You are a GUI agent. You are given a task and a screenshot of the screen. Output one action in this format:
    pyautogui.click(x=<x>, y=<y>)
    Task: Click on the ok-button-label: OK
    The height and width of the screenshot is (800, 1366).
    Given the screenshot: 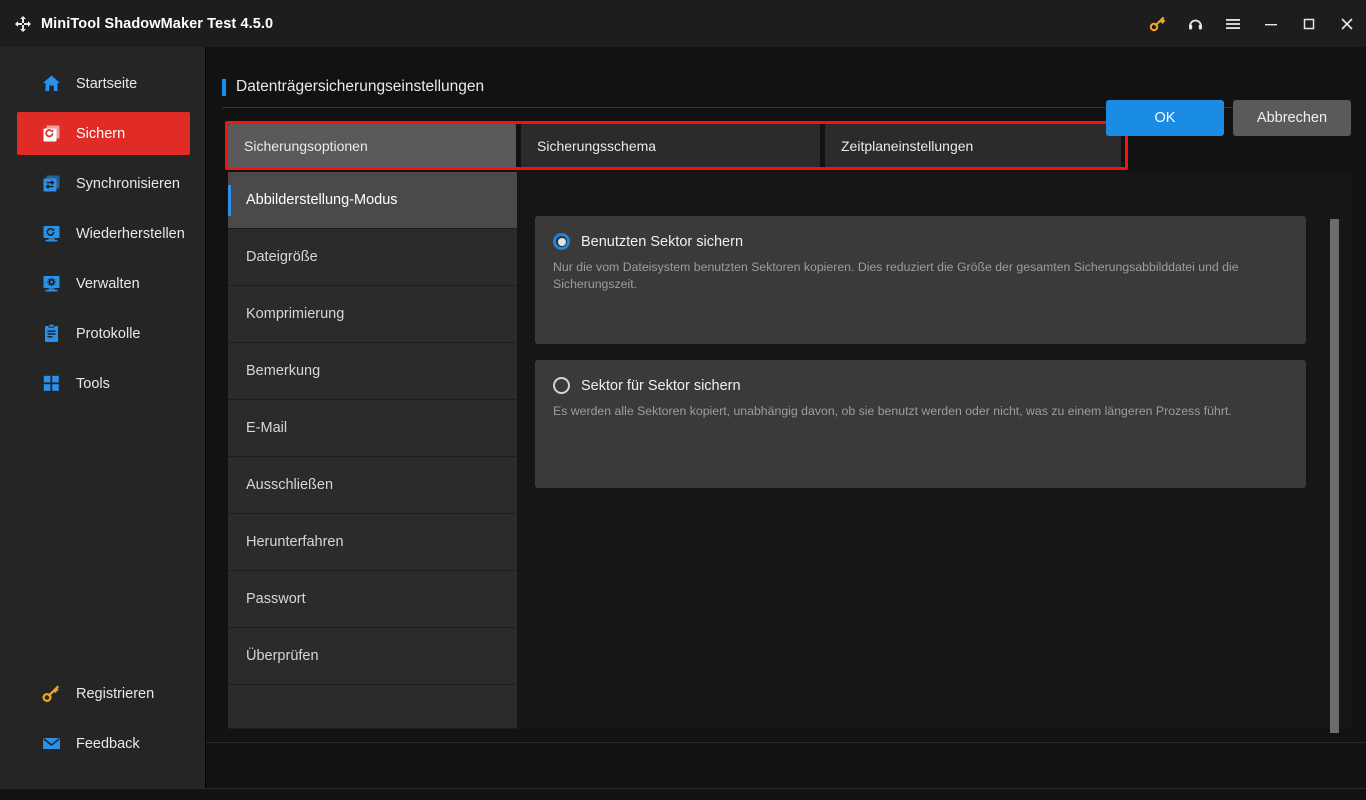 What is the action you would take?
    pyautogui.click(x=1165, y=118)
    